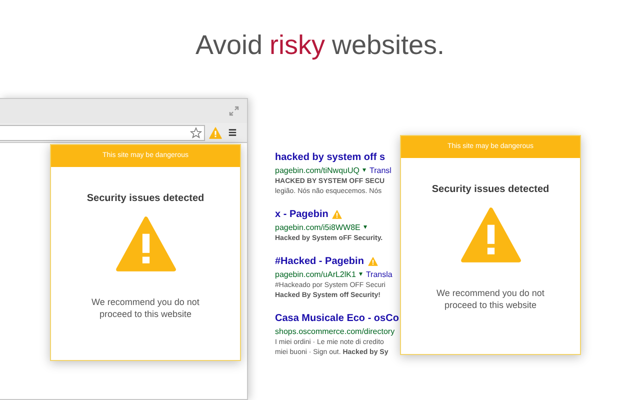  Describe the element at coordinates (319, 261) in the screenshot. I see `result-title: #Hacked - Pagebin` at that location.